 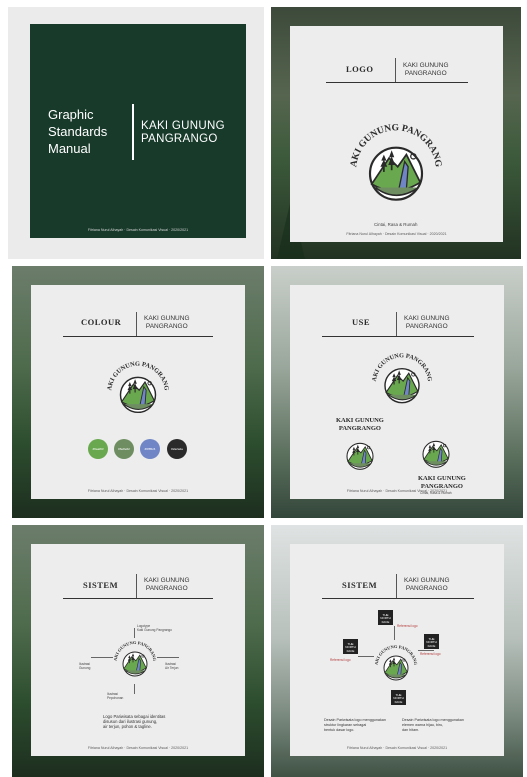 What do you see at coordinates (183, 132) in the screenshot?
I see `cover-brand: KAKI GUNUNG PANGRANGO` at bounding box center [183, 132].